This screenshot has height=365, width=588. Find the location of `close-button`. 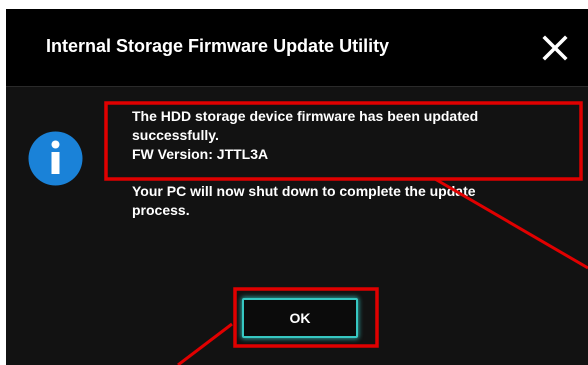

close-button is located at coordinates (555, 48).